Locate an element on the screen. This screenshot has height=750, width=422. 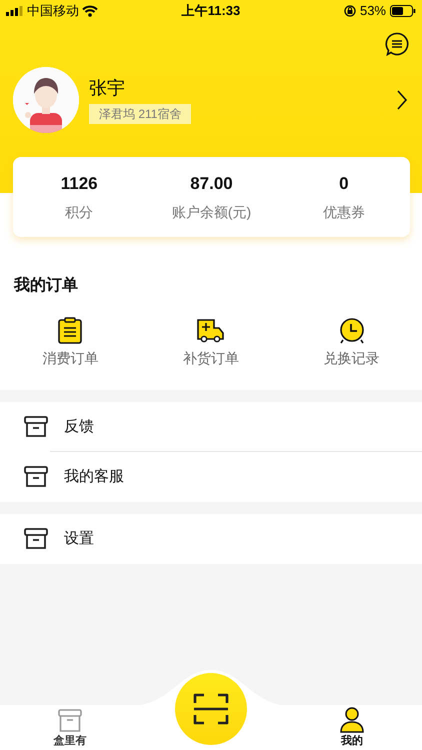
order-type-button: 补货订单 is located at coordinates (211, 342).